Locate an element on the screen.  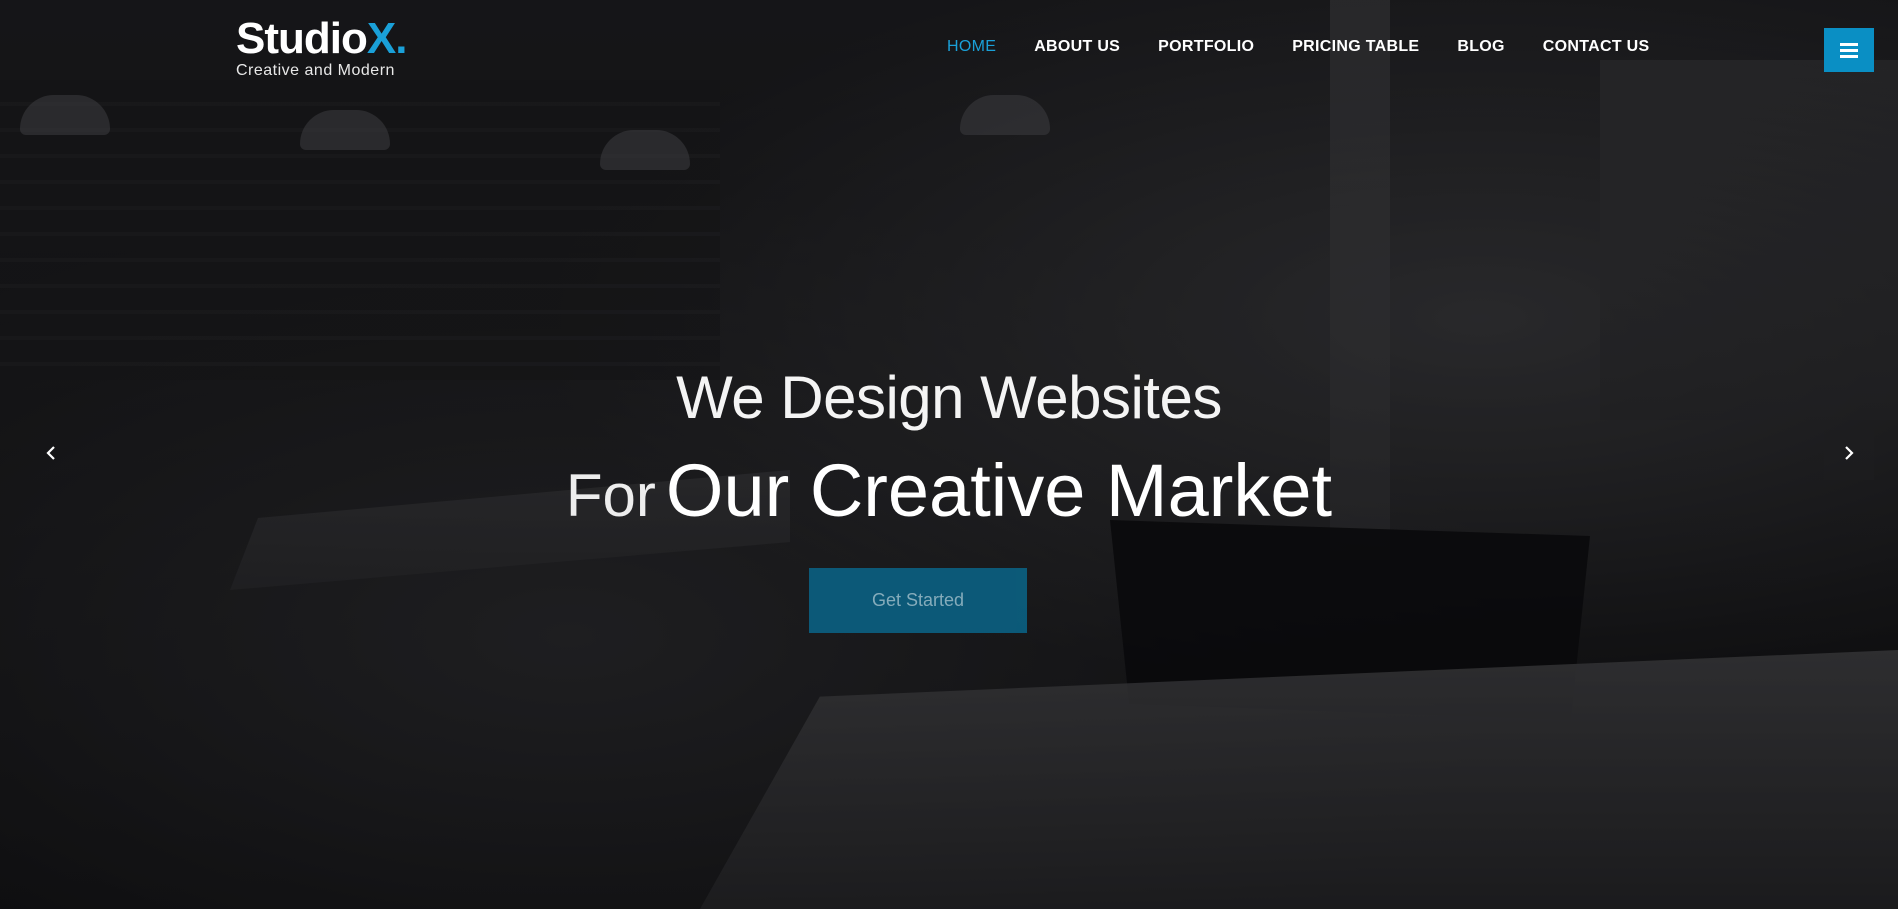
logo-text: Studio is located at coordinates (302, 38).